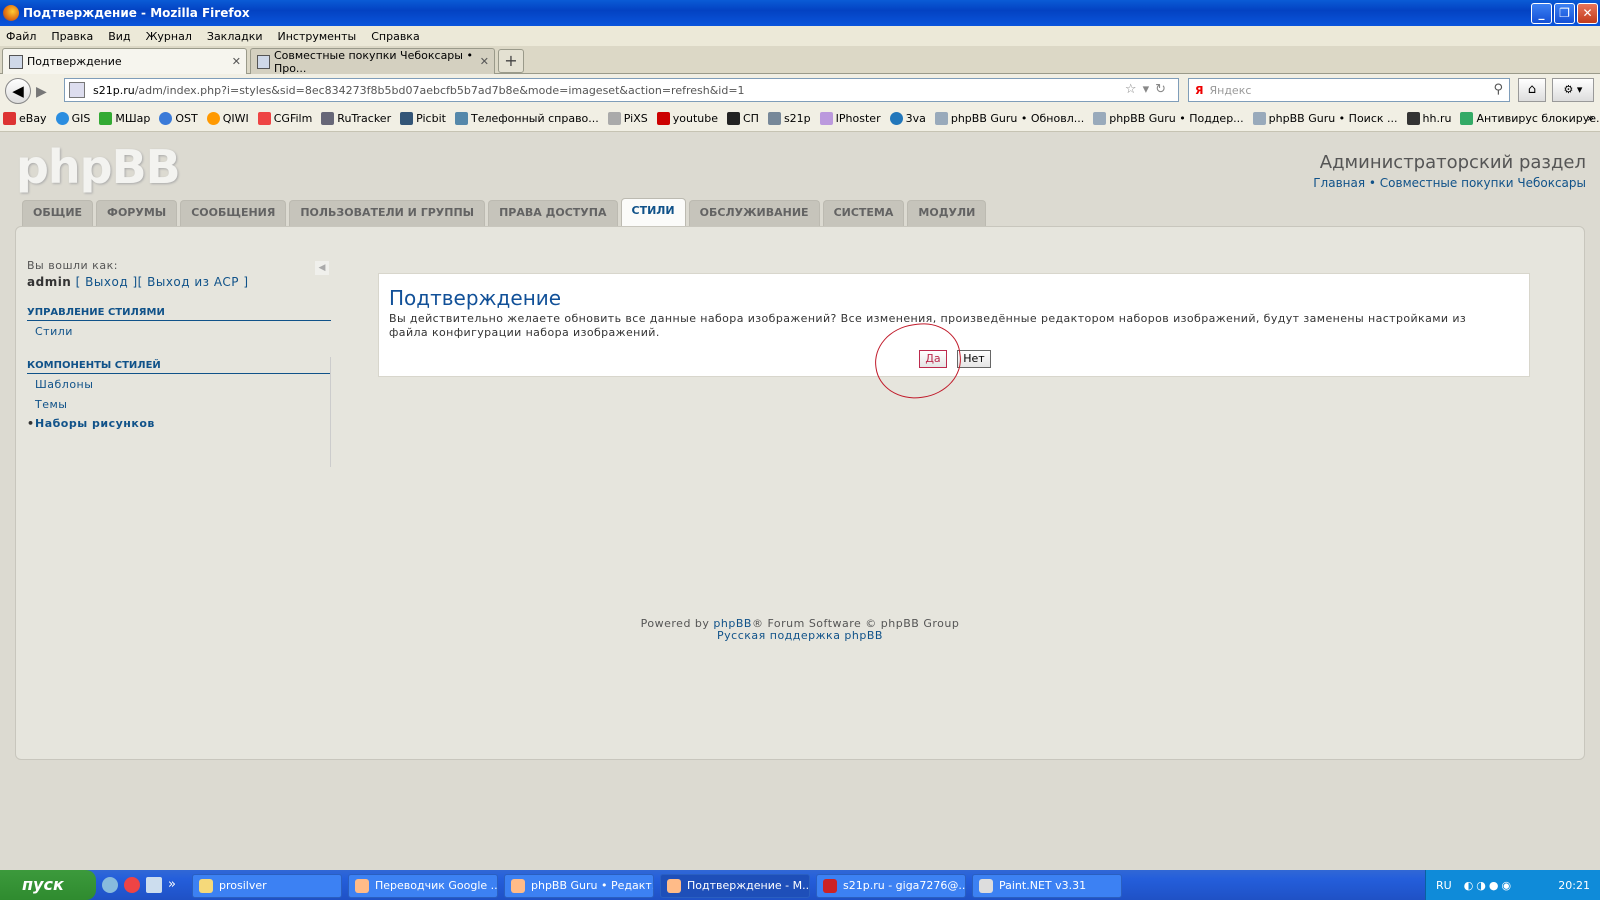 The width and height of the screenshot is (1600, 900). I want to click on bookmark-qiwi: QIWI, so click(227, 118).